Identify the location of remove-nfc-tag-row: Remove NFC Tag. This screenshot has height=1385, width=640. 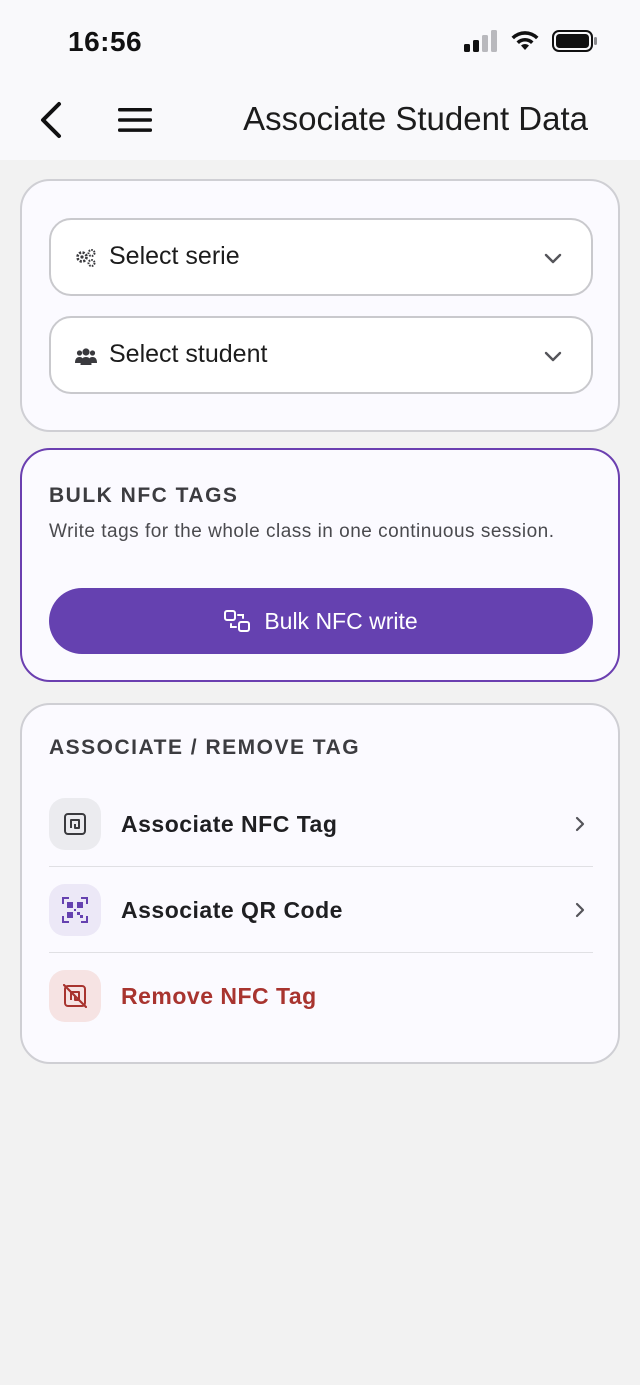
(321, 996).